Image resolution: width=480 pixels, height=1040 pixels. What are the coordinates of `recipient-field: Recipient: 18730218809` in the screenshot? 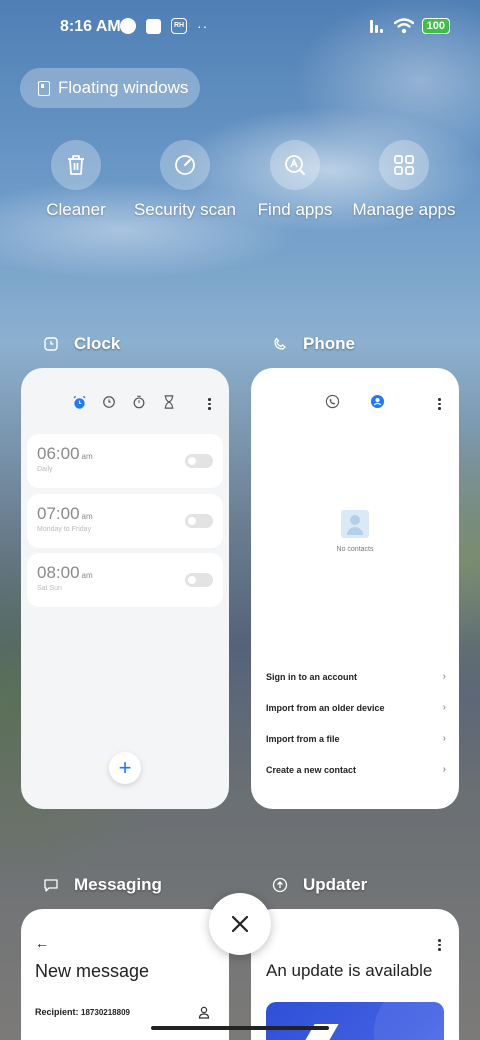 It's located at (82, 1012).